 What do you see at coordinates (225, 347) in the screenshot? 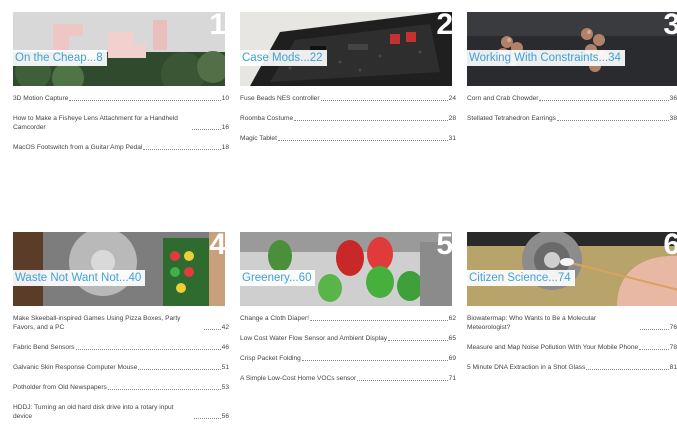
I see `entry-page: 46` at bounding box center [225, 347].